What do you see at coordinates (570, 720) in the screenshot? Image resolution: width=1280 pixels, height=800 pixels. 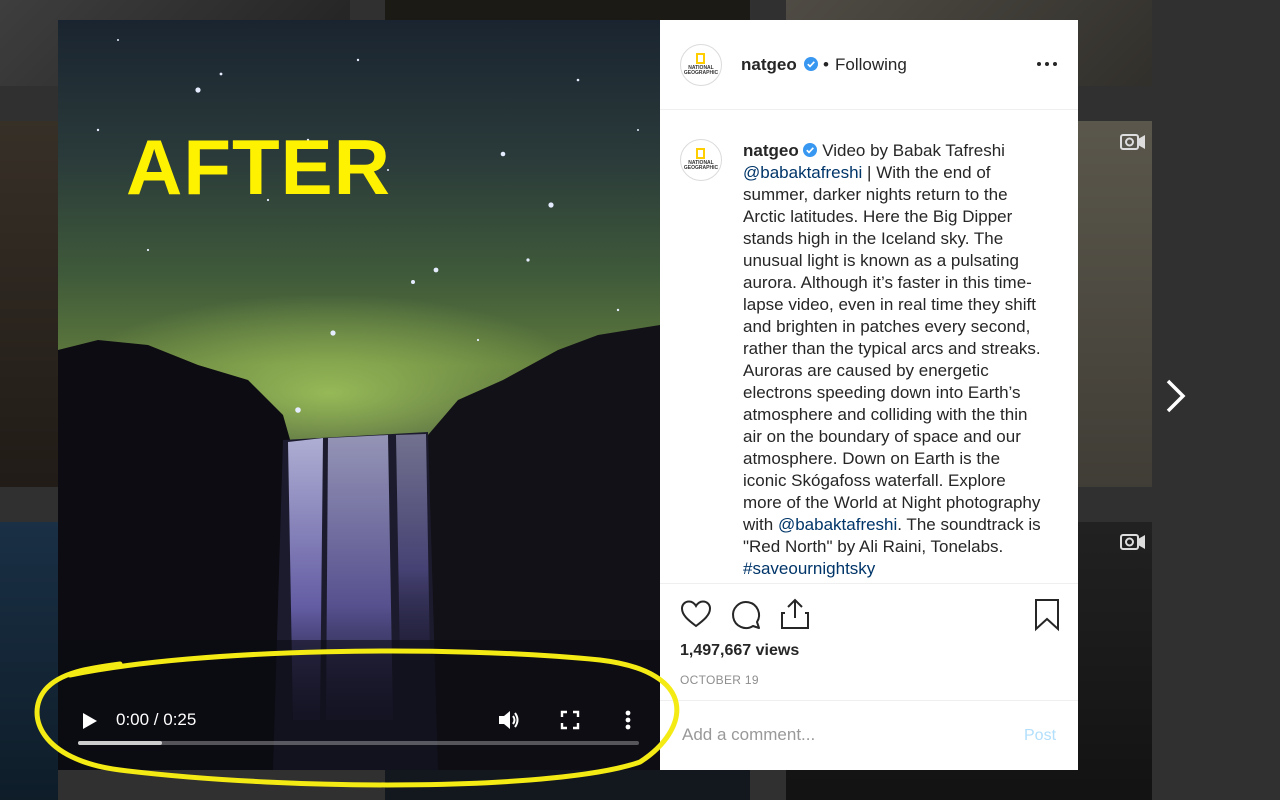 I see `fullscreen-icon` at bounding box center [570, 720].